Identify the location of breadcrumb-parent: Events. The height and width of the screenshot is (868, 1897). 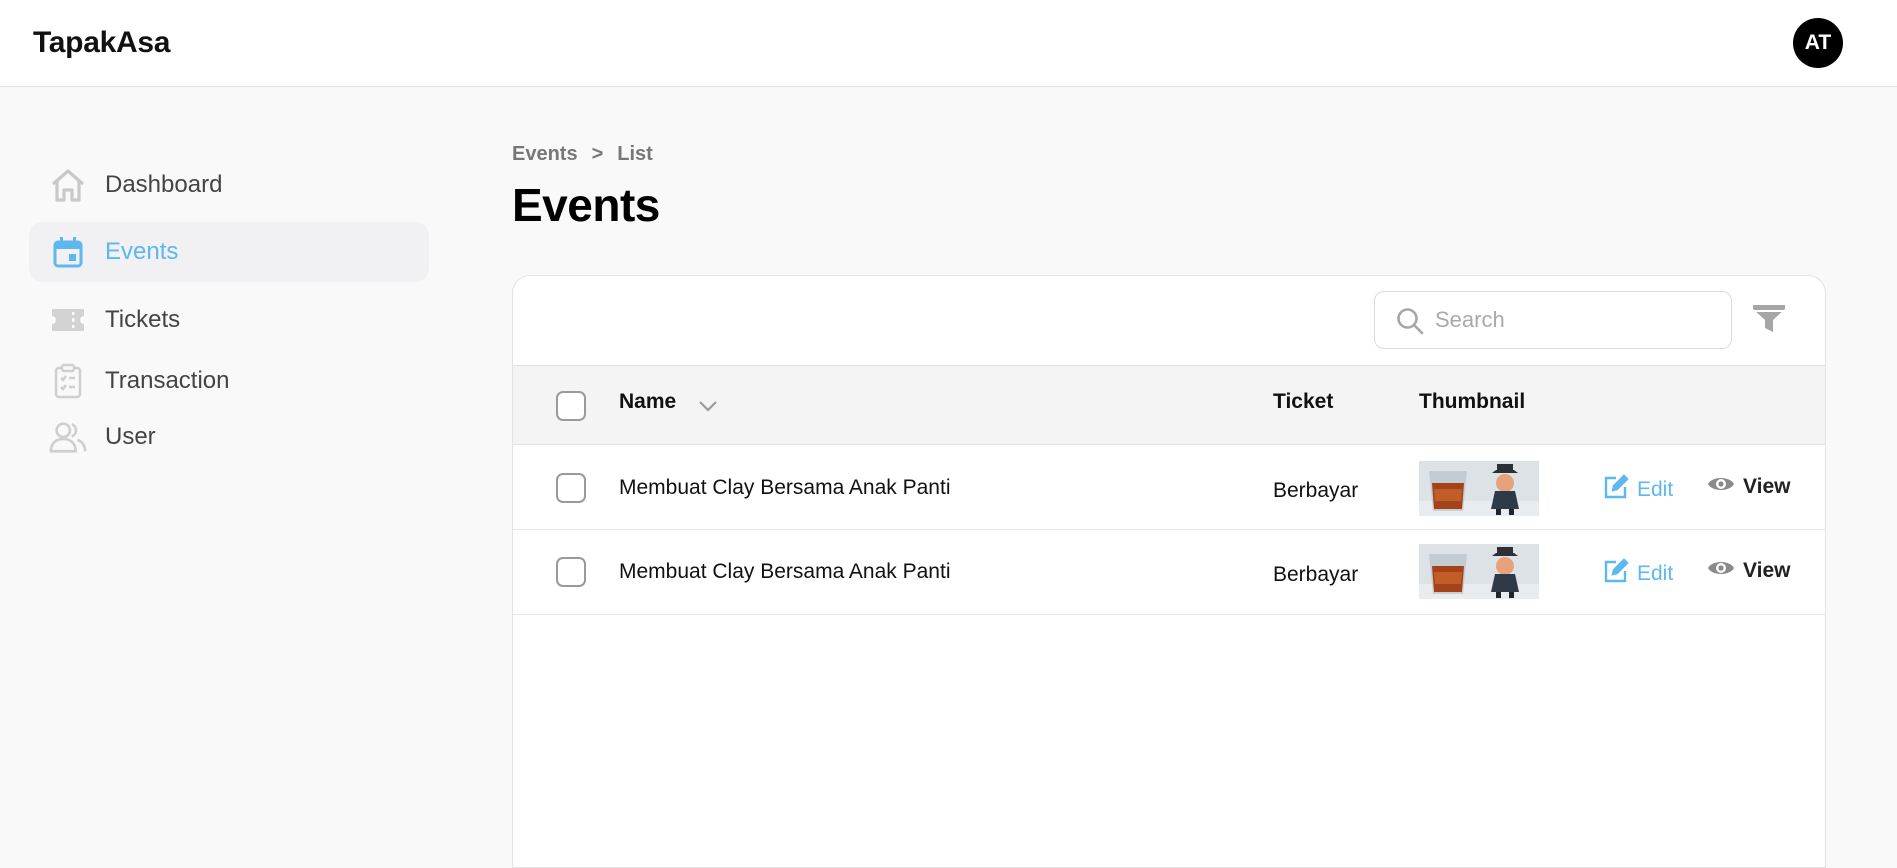
(545, 154).